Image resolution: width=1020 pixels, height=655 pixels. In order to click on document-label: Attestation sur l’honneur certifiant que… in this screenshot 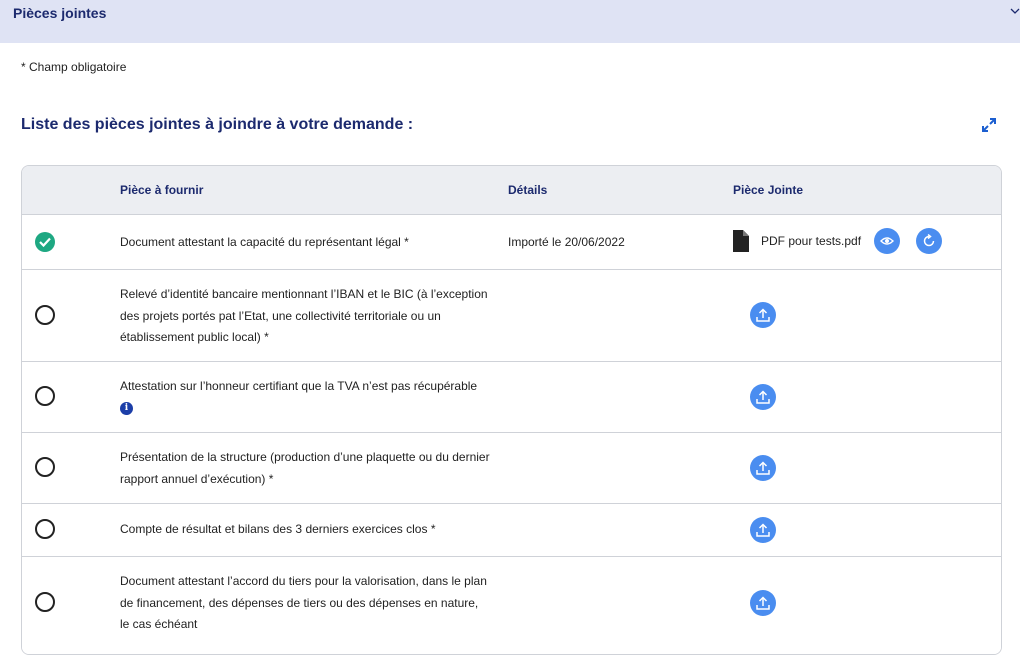, I will do `click(299, 386)`.